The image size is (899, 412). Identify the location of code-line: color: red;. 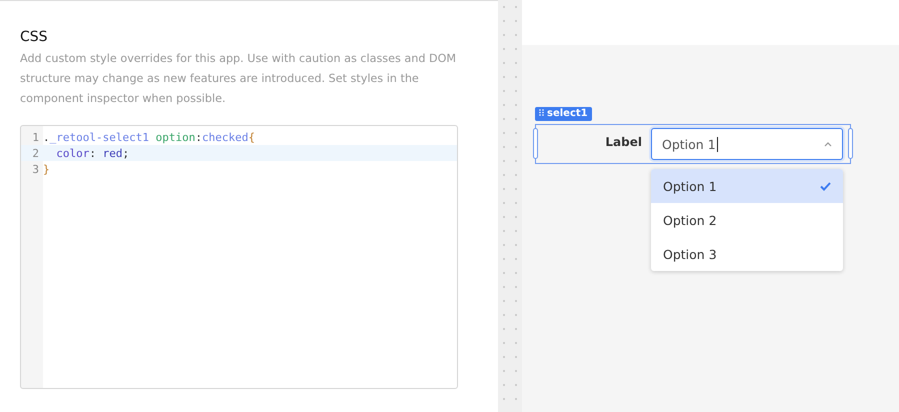
(92, 153).